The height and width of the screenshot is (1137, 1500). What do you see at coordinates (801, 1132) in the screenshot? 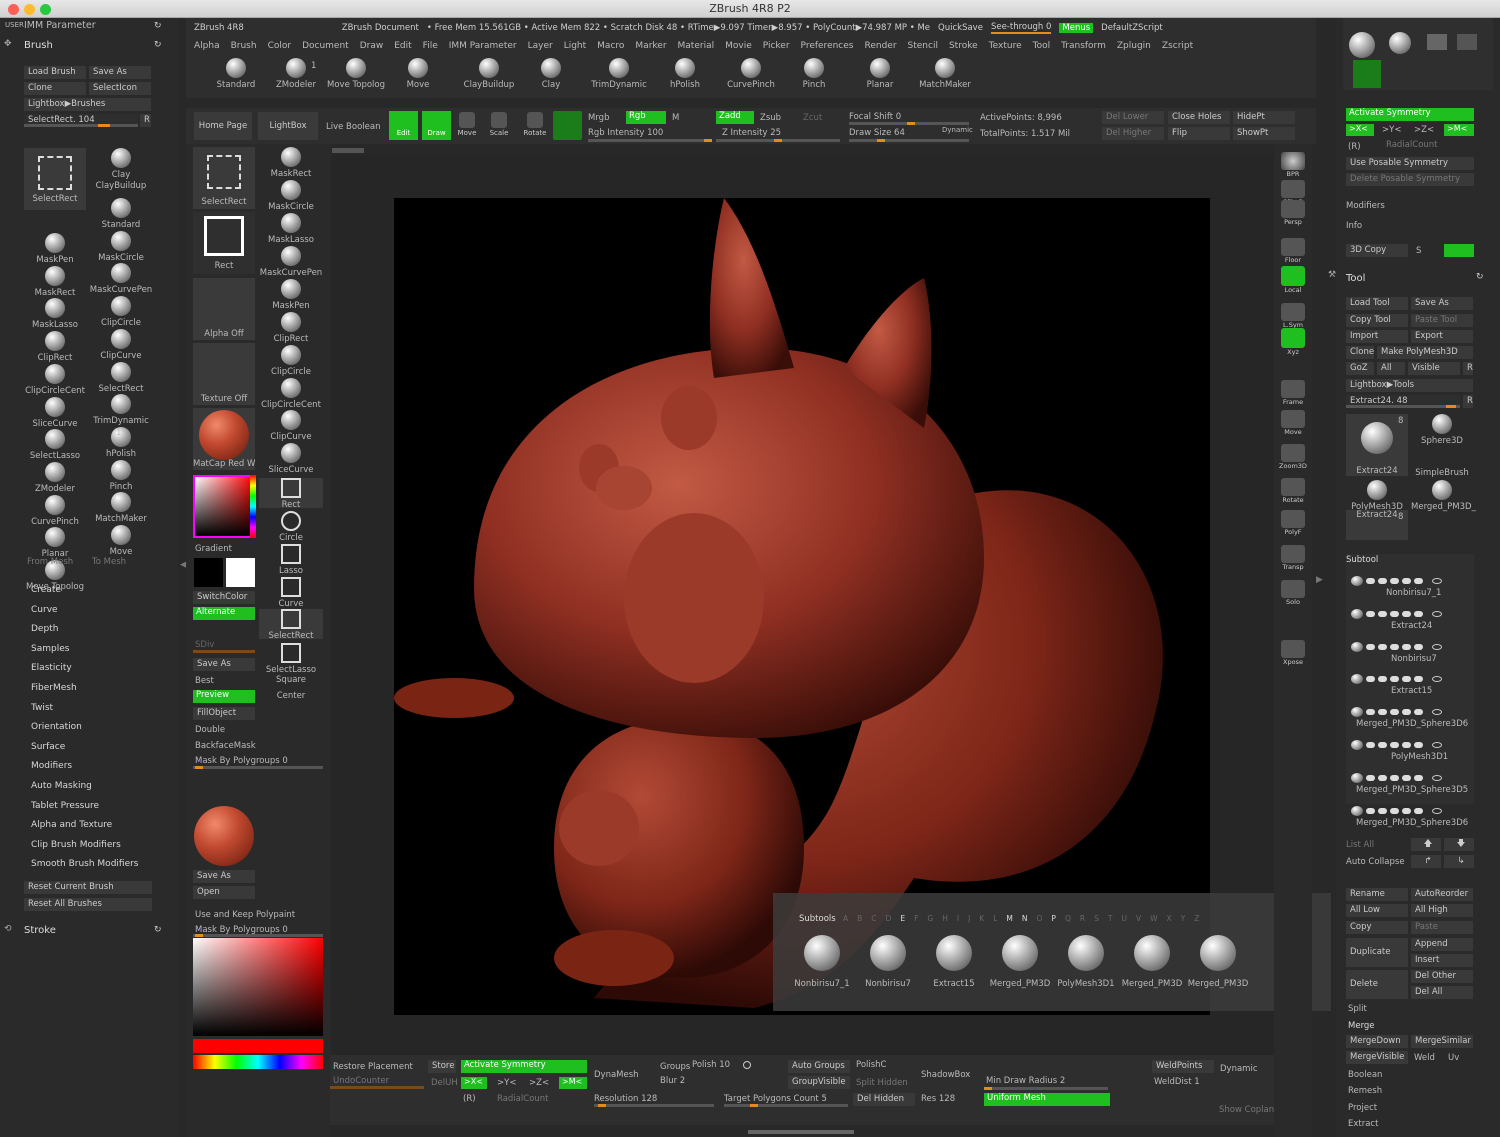
I see `bottom-scroll-handle` at bounding box center [801, 1132].